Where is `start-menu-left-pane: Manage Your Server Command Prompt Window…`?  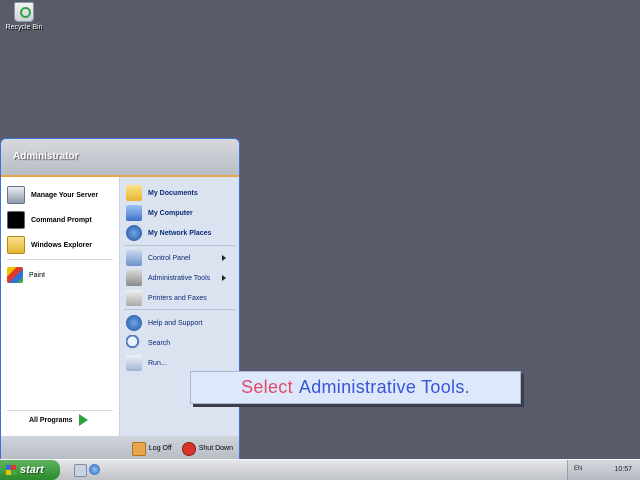 start-menu-left-pane: Manage Your Server Command Prompt Window… is located at coordinates (60, 306).